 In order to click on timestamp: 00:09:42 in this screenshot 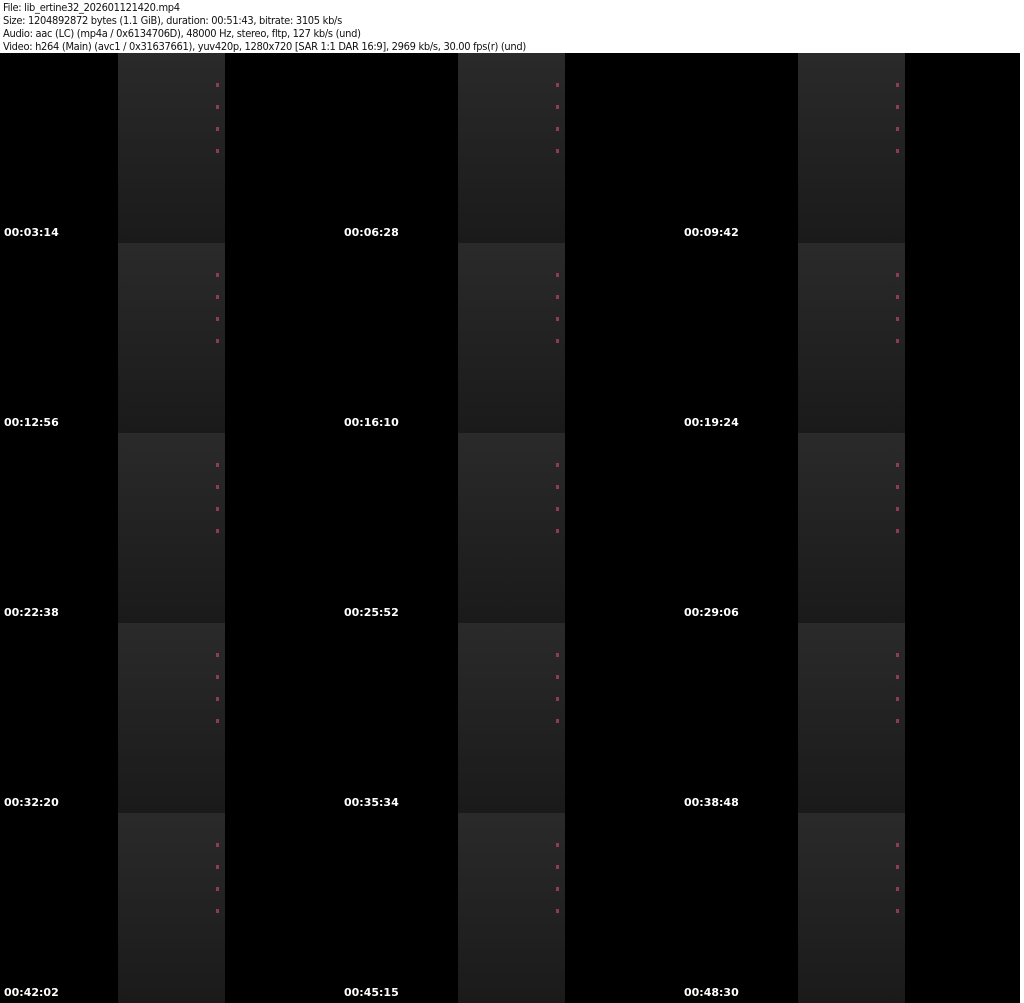, I will do `click(711, 232)`.